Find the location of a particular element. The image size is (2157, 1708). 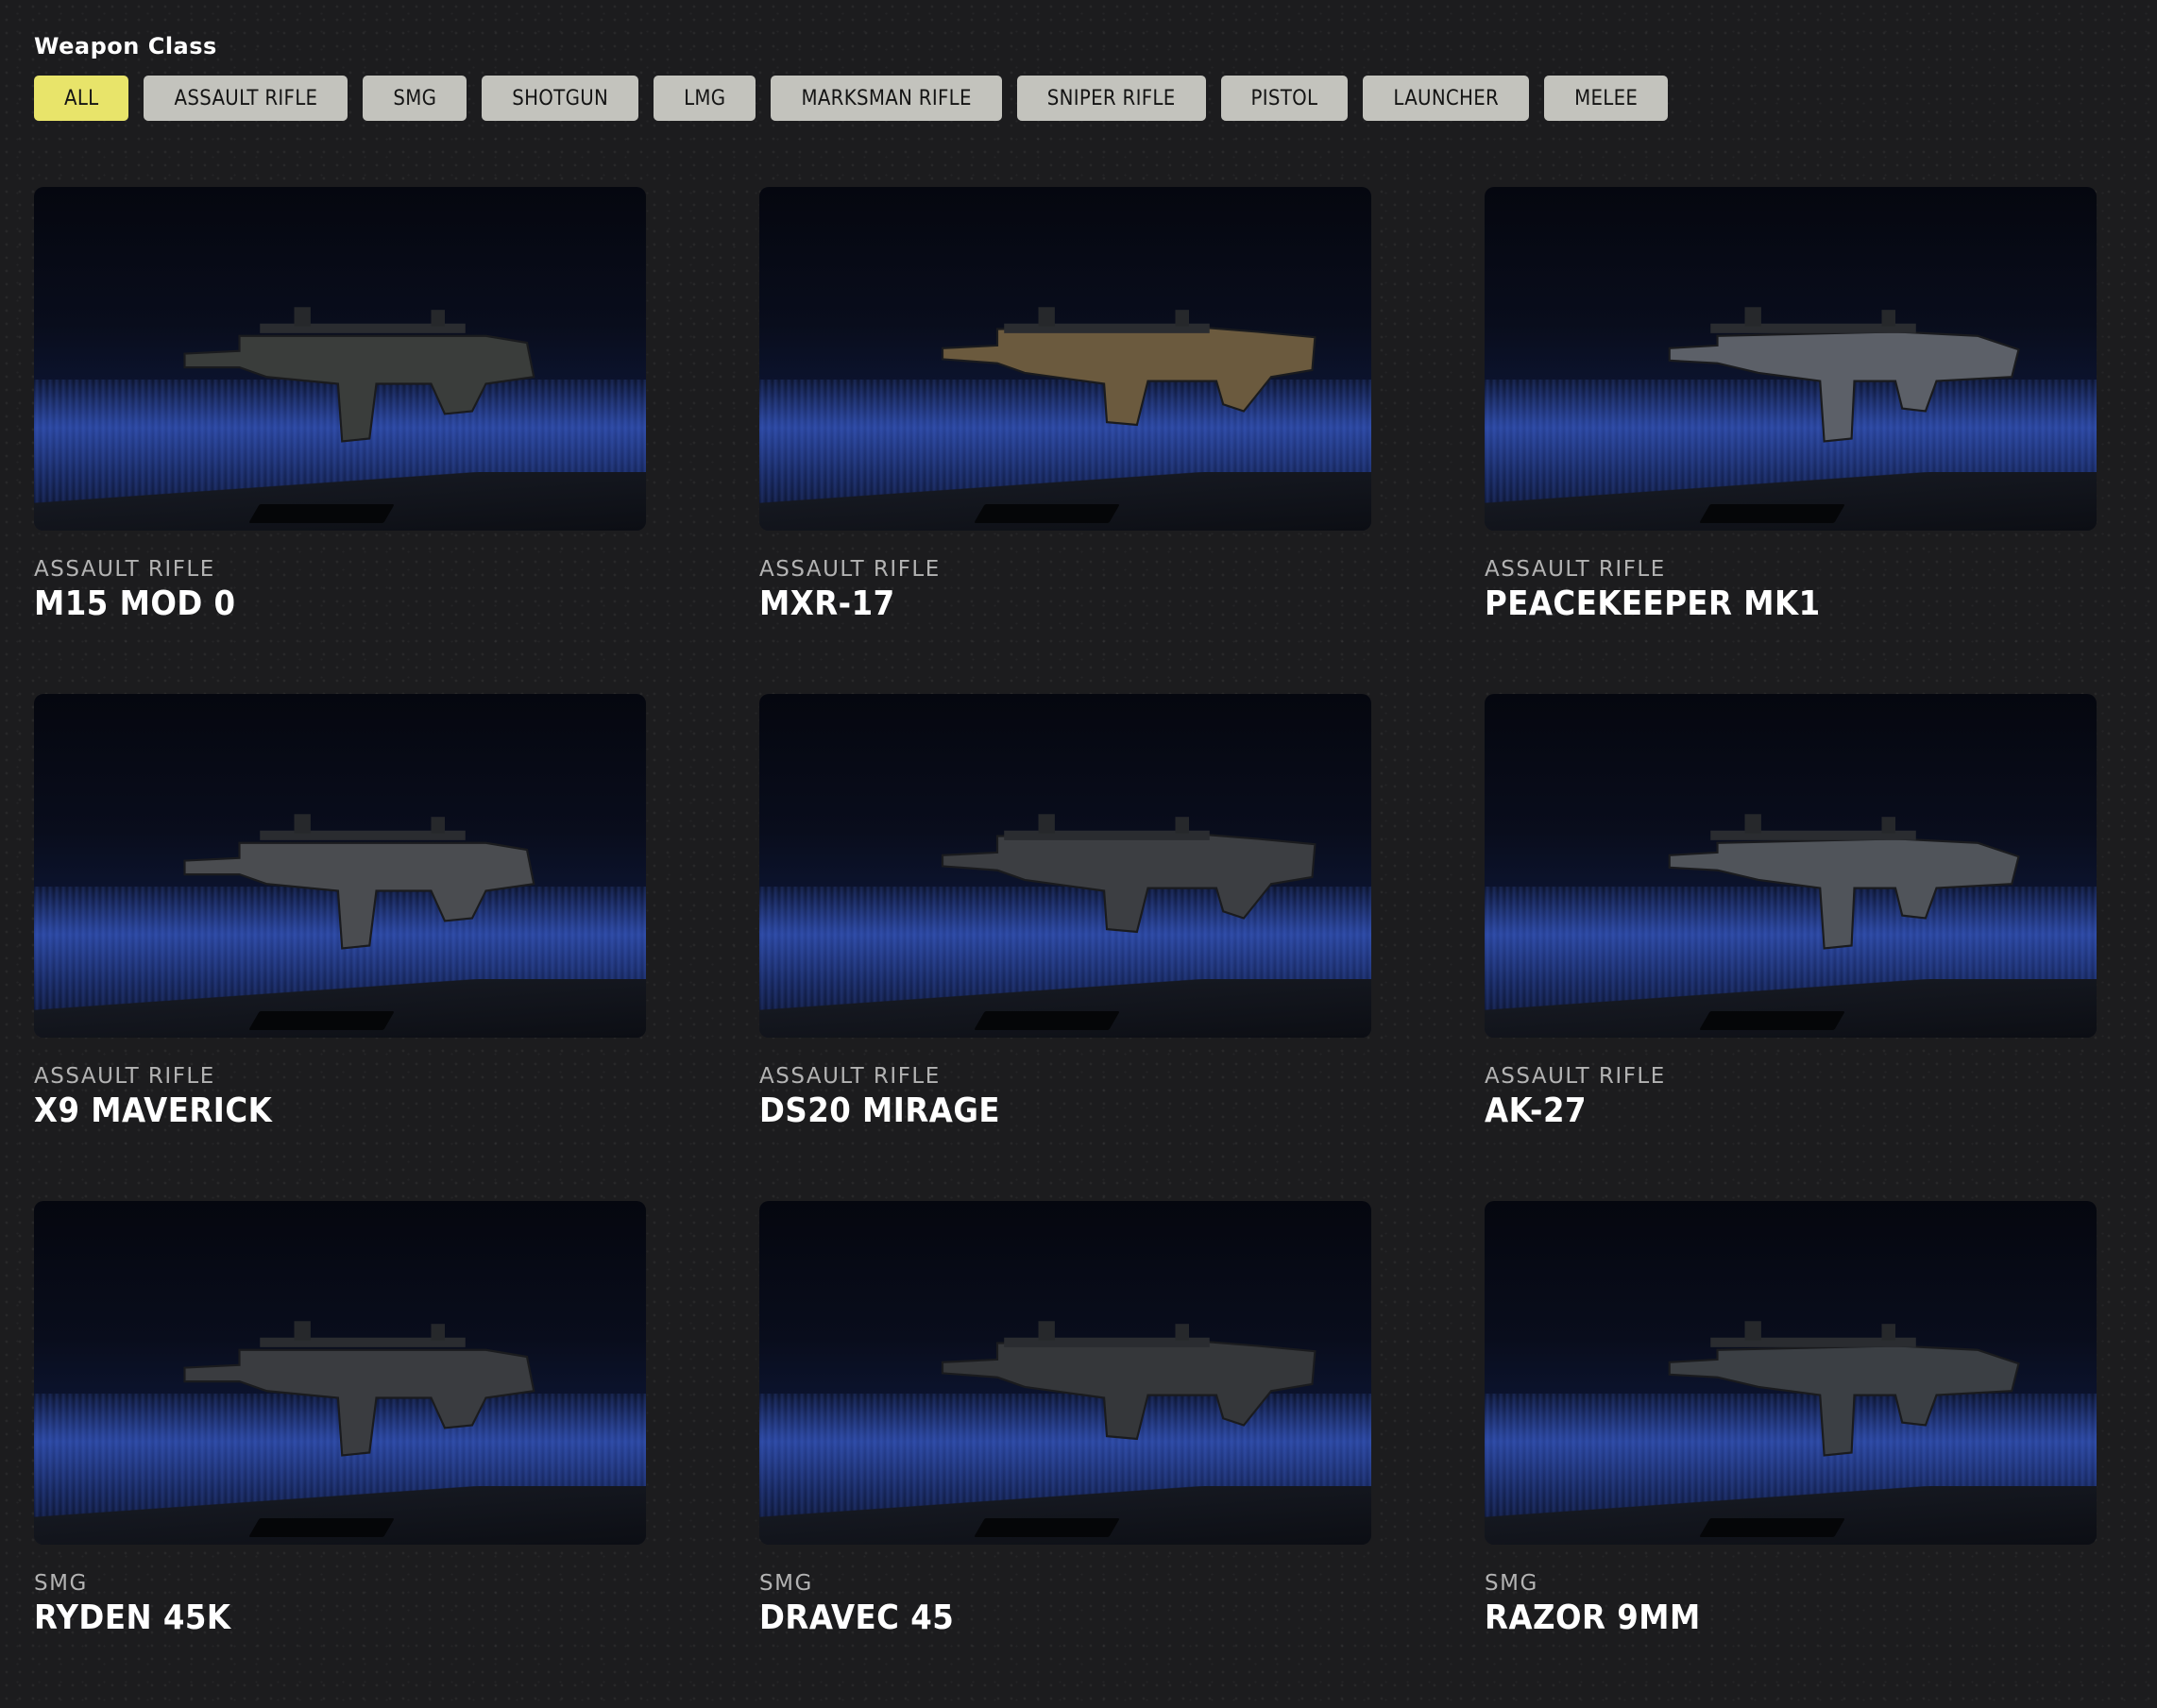

weapon-name: DS20 MIRAGE is located at coordinates (1065, 1111).